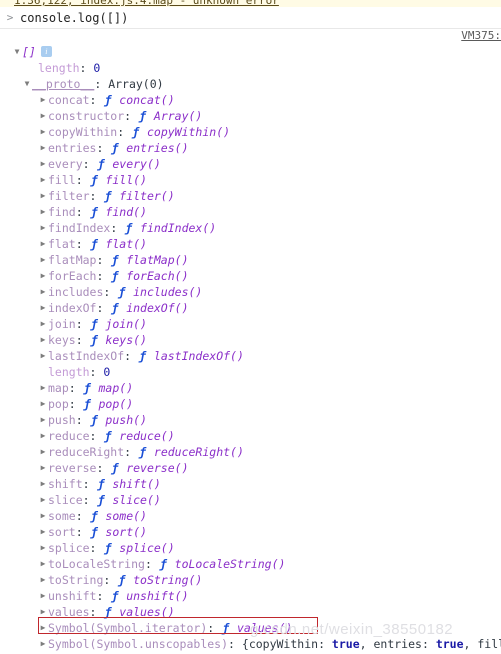 This screenshot has width=501, height=654. What do you see at coordinates (250, 516) in the screenshot?
I see `tree-row-member: ▶ some: ƒ some()` at bounding box center [250, 516].